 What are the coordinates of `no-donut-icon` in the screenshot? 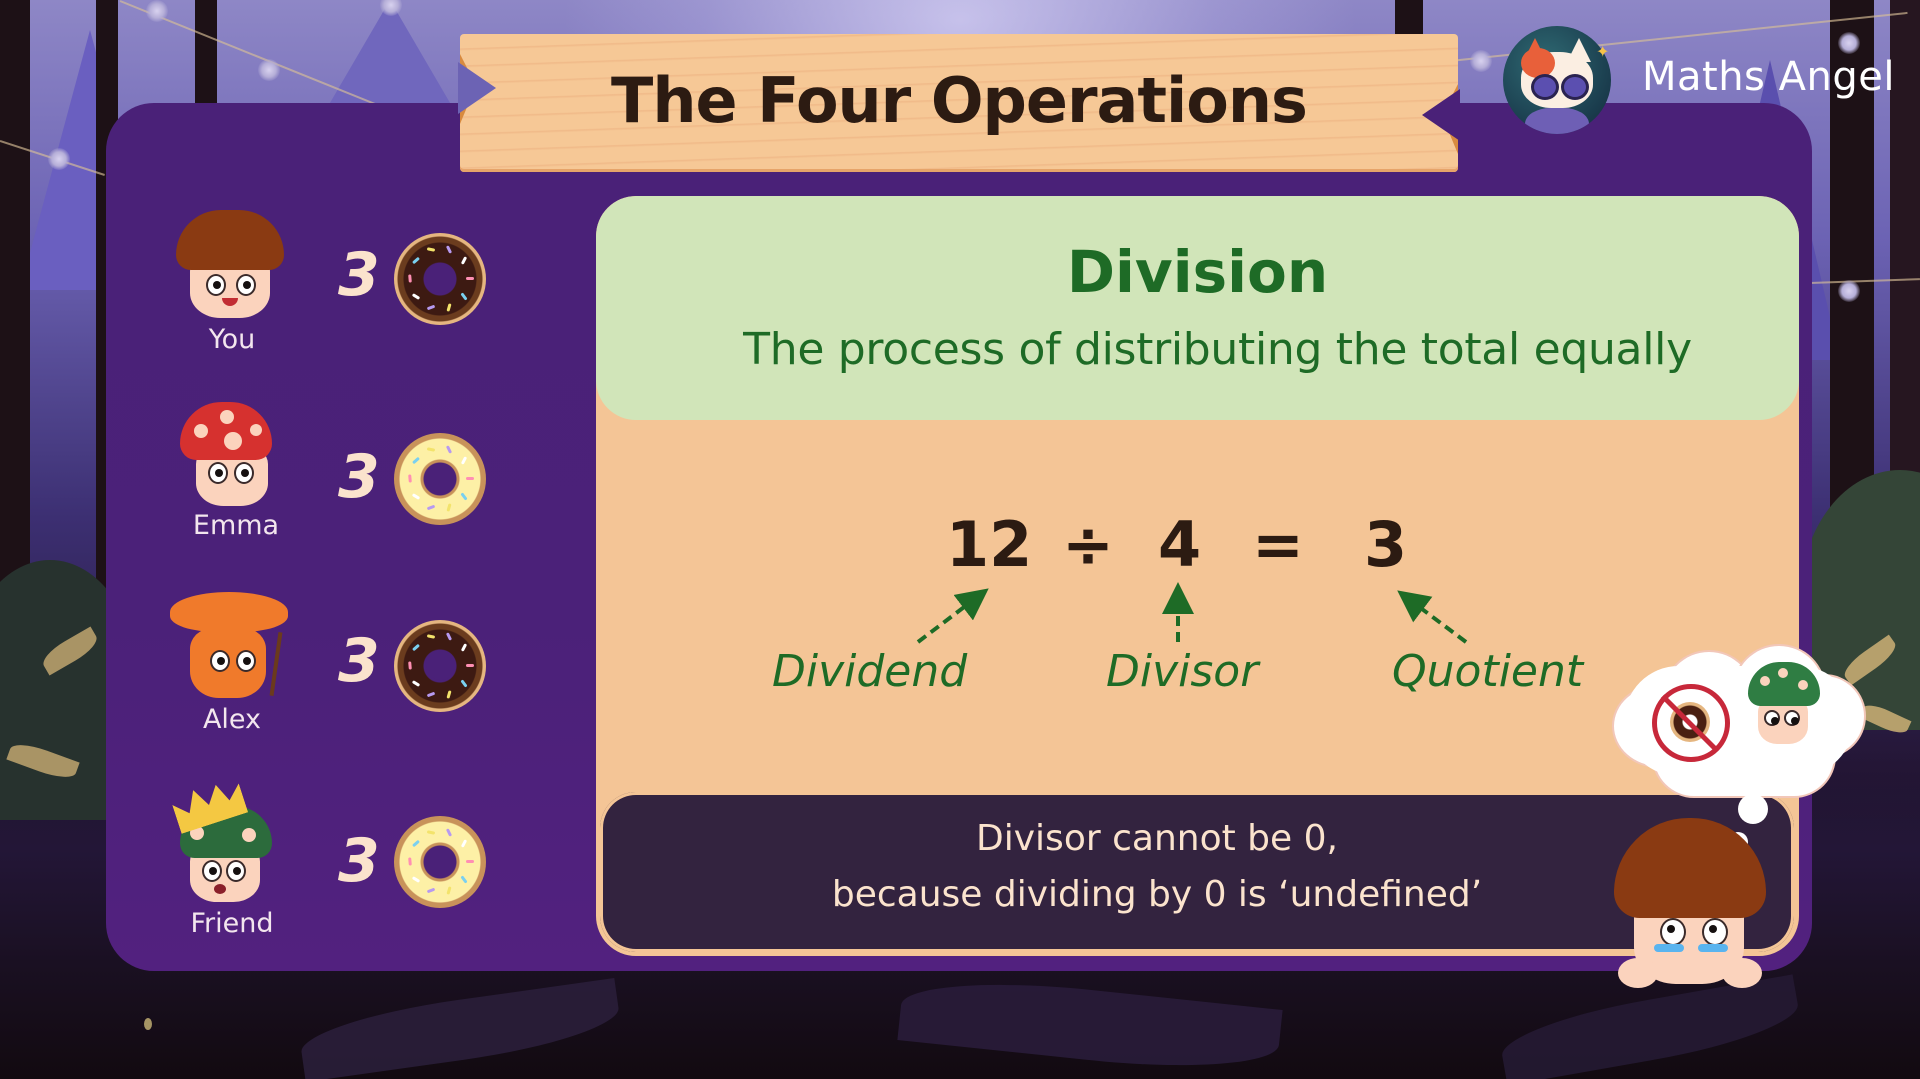 It's located at (1691, 723).